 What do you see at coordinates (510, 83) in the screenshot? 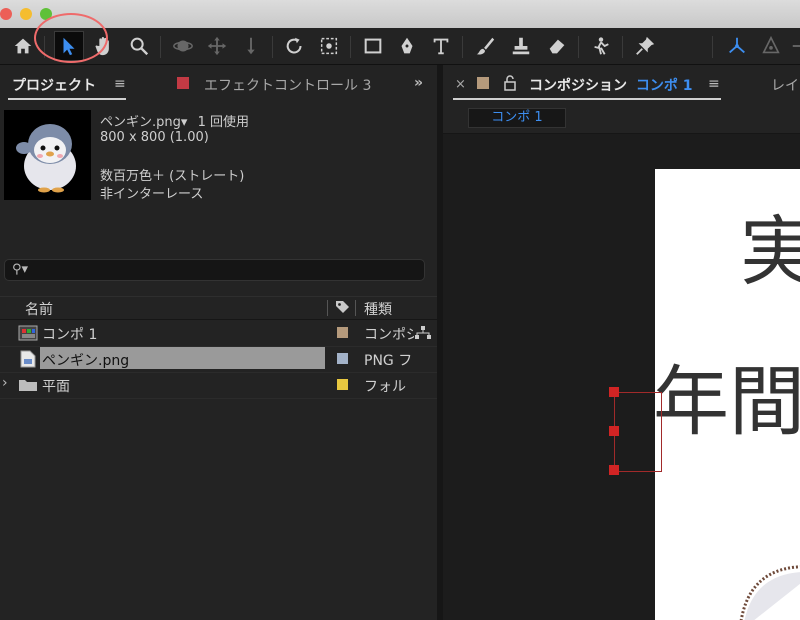
I see `lock-icon` at bounding box center [510, 83].